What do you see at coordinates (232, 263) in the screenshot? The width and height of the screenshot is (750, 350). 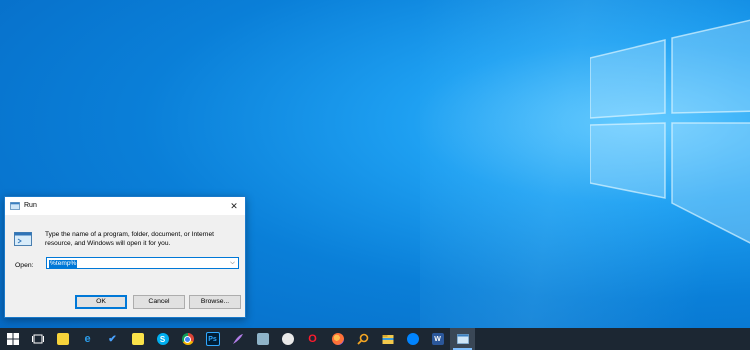 I see `chevron-down-icon: ⌵` at bounding box center [232, 263].